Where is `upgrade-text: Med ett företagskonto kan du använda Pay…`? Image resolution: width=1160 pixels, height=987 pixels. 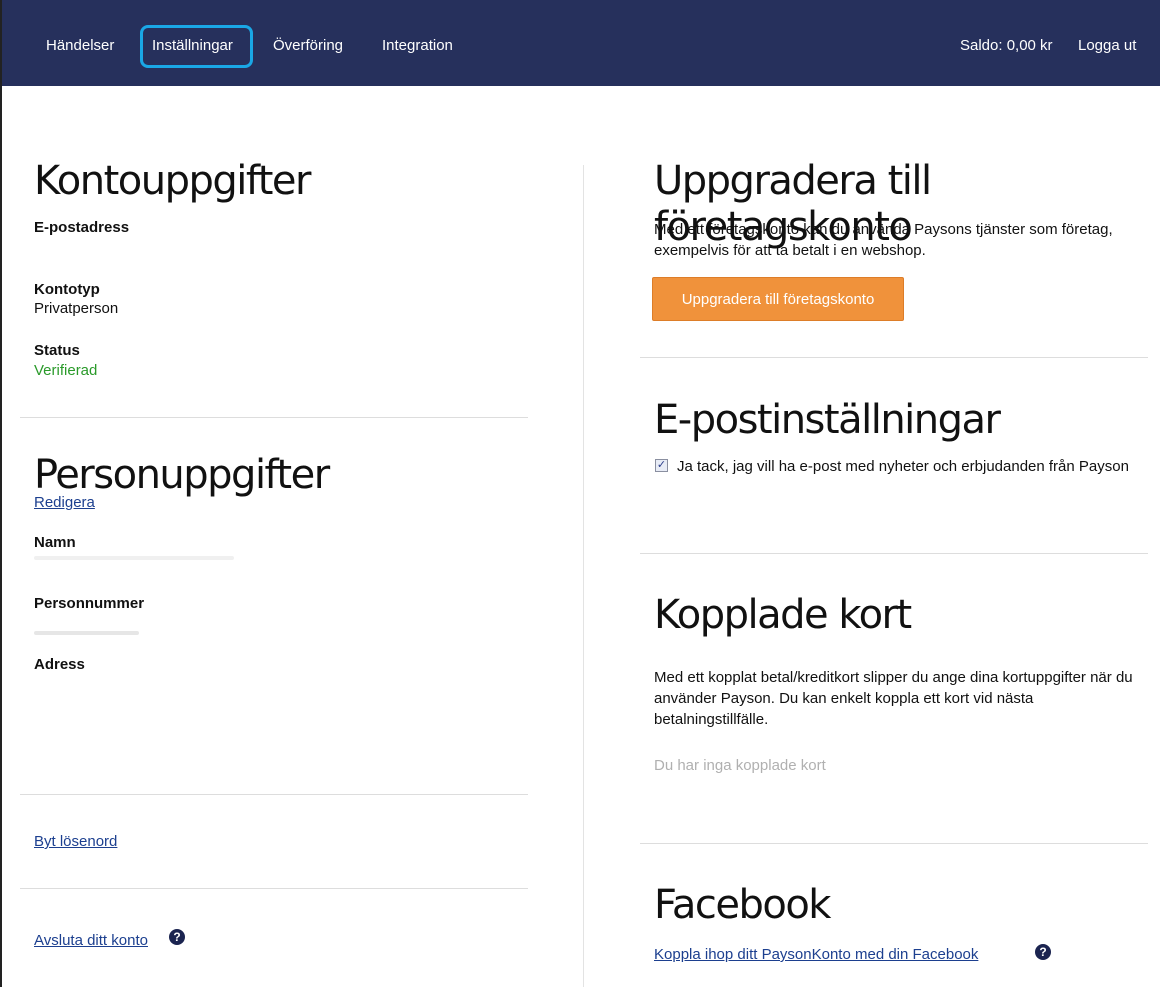 upgrade-text: Med ett företagskonto kan du använda Pay… is located at coordinates (883, 240).